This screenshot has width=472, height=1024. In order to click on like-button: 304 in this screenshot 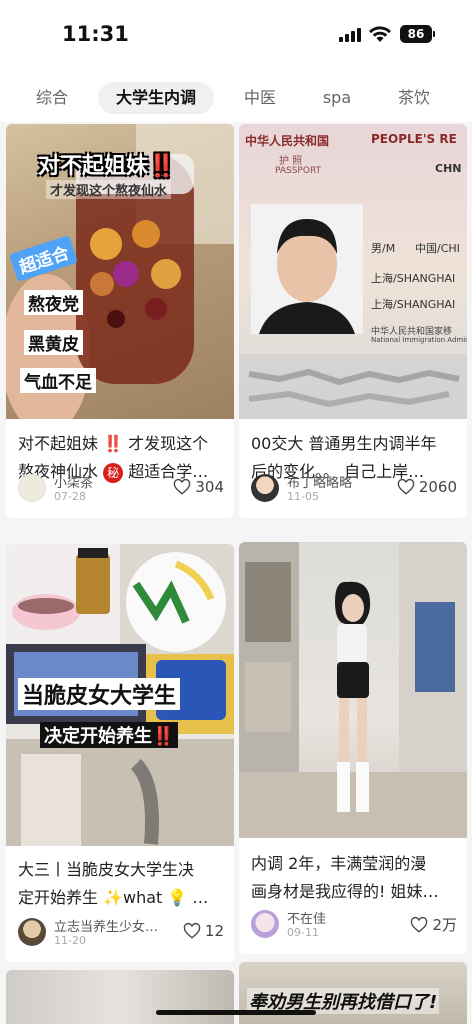, I will do `click(198, 487)`.